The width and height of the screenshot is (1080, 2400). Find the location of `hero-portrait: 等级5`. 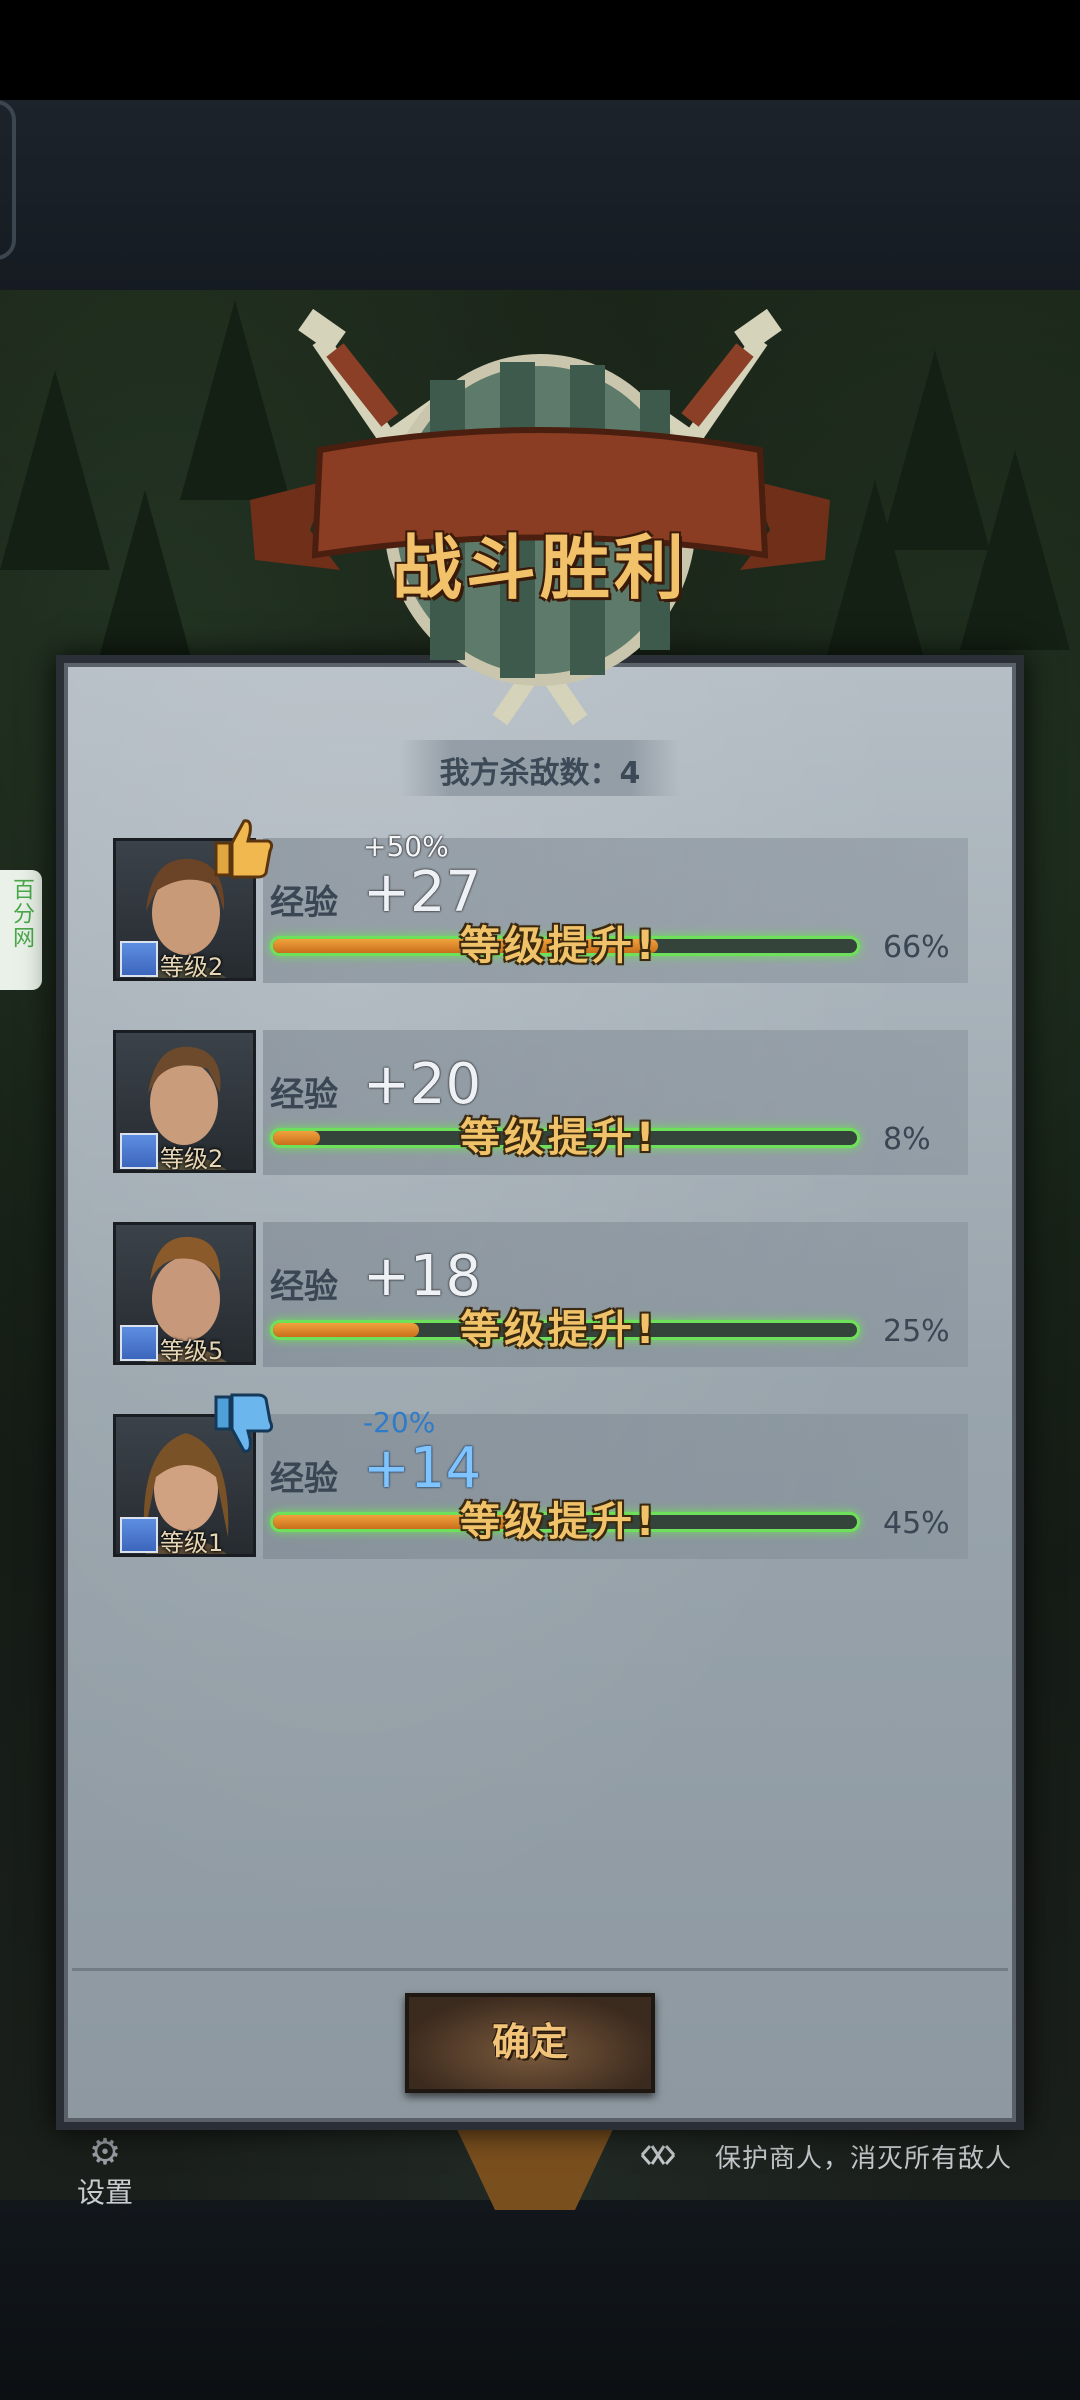

hero-portrait: 等级5 is located at coordinates (184, 1293).